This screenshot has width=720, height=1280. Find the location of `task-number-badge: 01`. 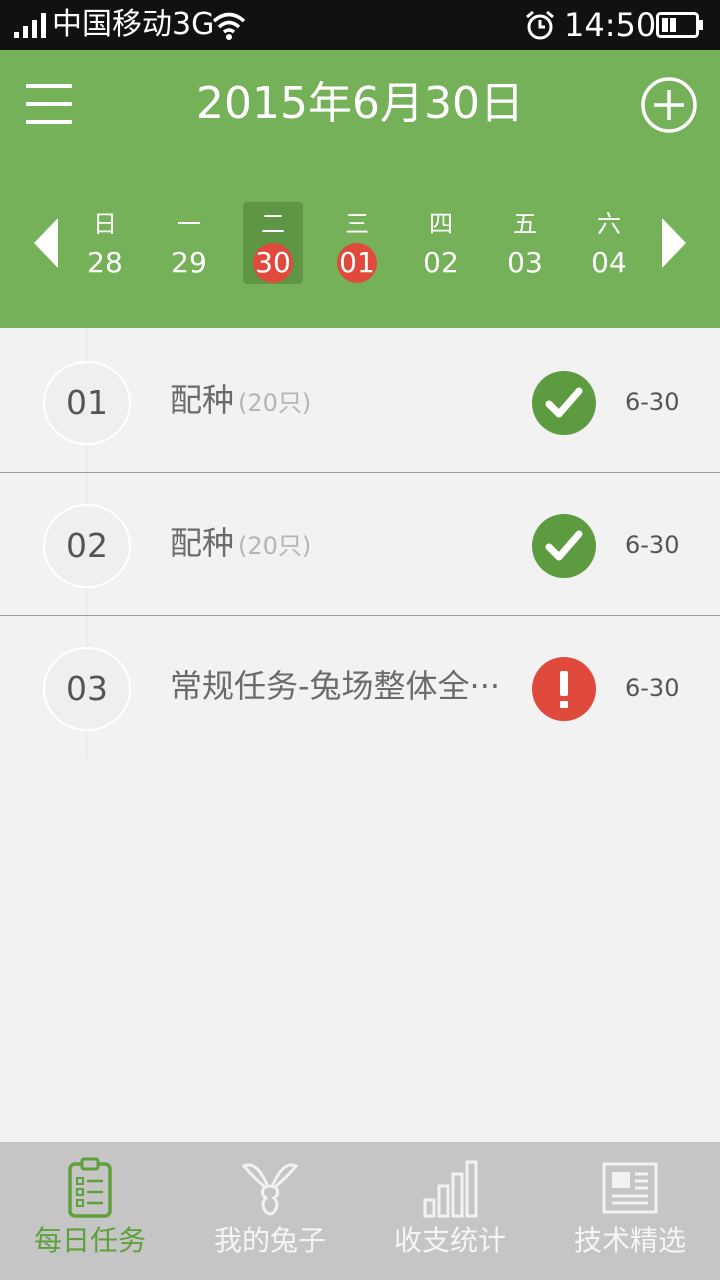

task-number-badge: 01 is located at coordinates (87, 403).